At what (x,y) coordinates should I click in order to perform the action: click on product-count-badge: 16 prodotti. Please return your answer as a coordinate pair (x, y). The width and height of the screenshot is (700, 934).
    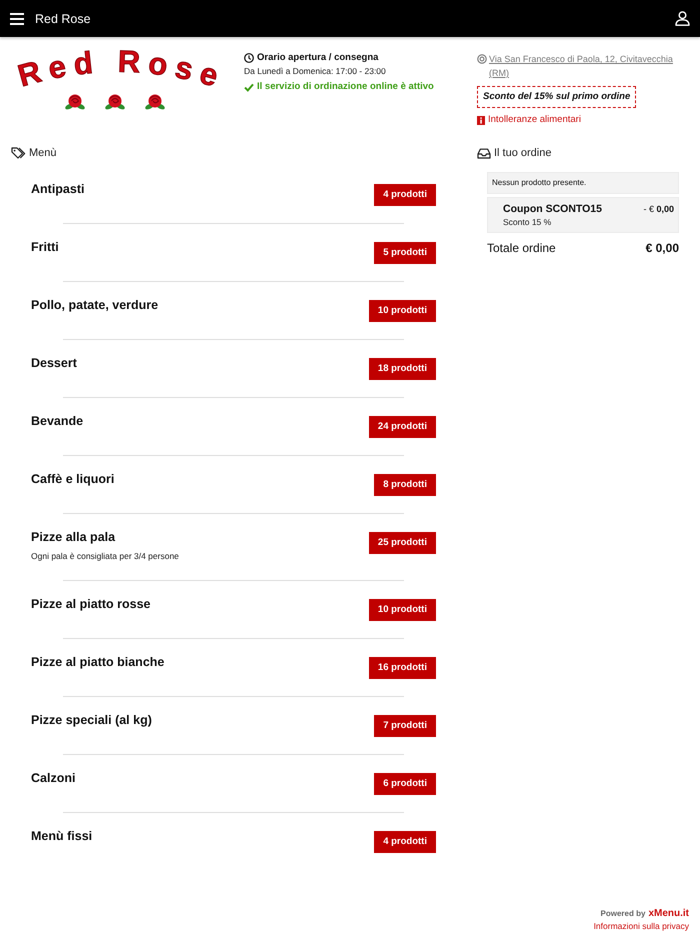
    Looking at the image, I should click on (402, 668).